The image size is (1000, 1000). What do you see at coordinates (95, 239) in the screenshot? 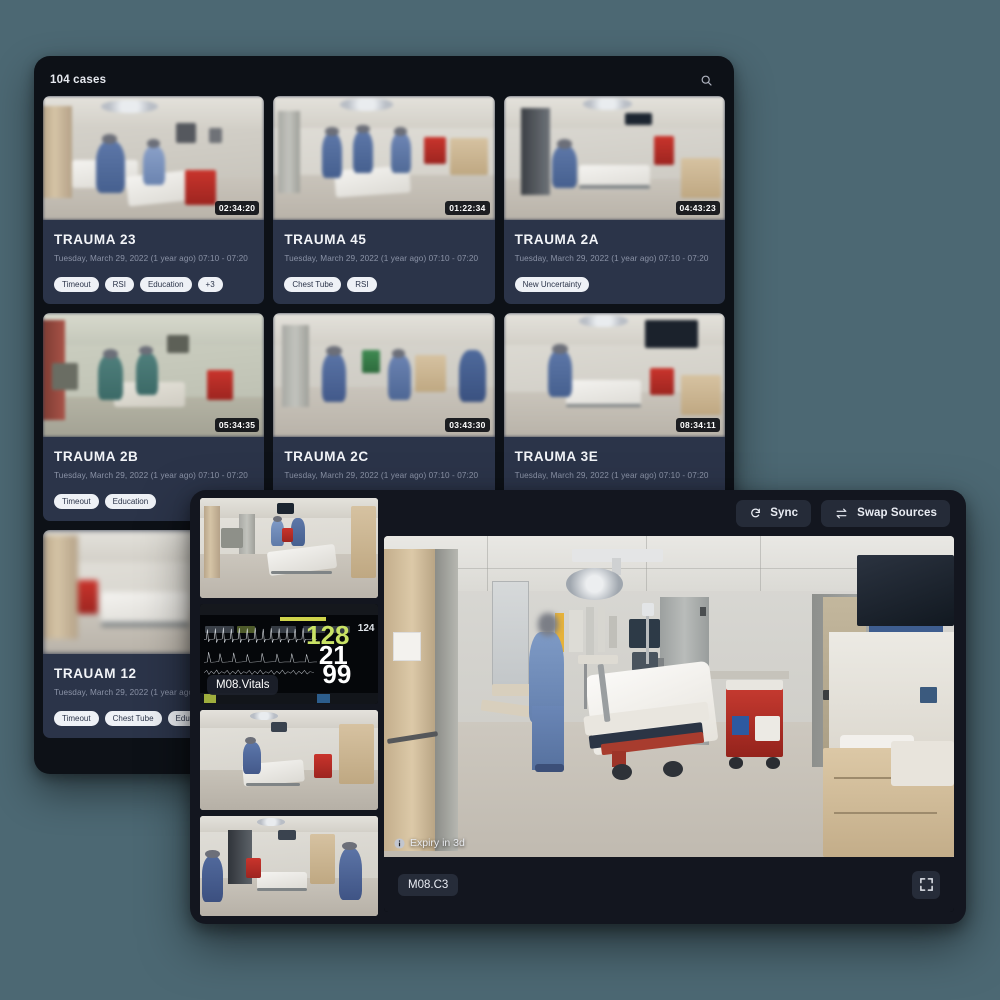
I see `case-title: TRAUMA 23` at bounding box center [95, 239].